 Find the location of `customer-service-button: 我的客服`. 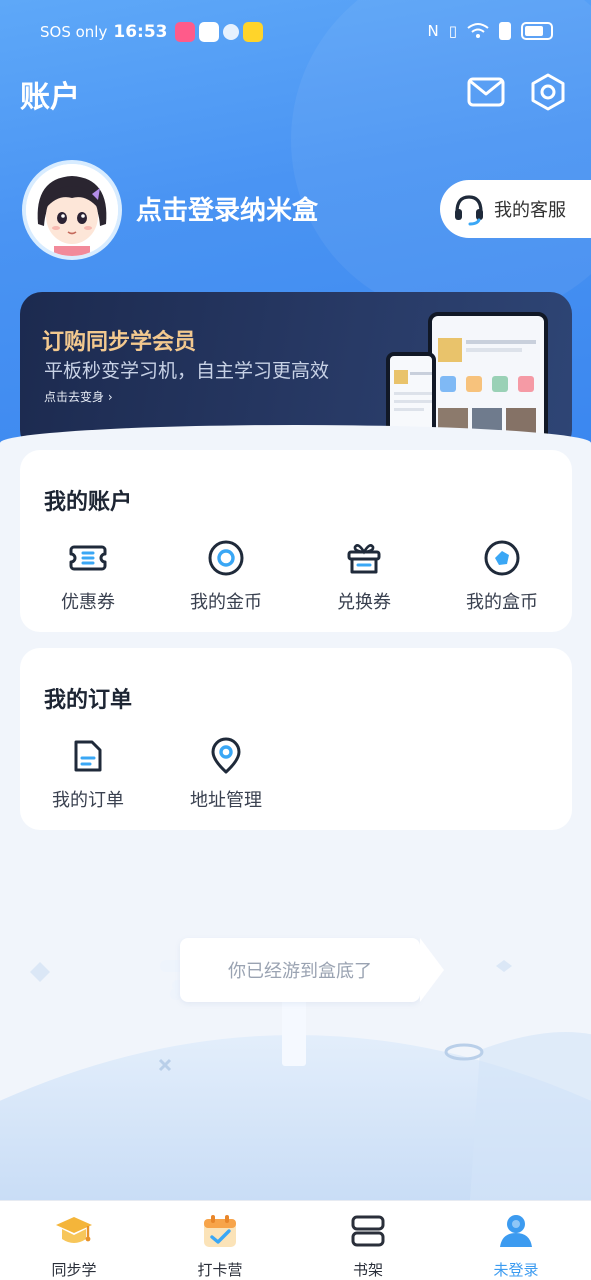

customer-service-button: 我的客服 is located at coordinates (515, 209).